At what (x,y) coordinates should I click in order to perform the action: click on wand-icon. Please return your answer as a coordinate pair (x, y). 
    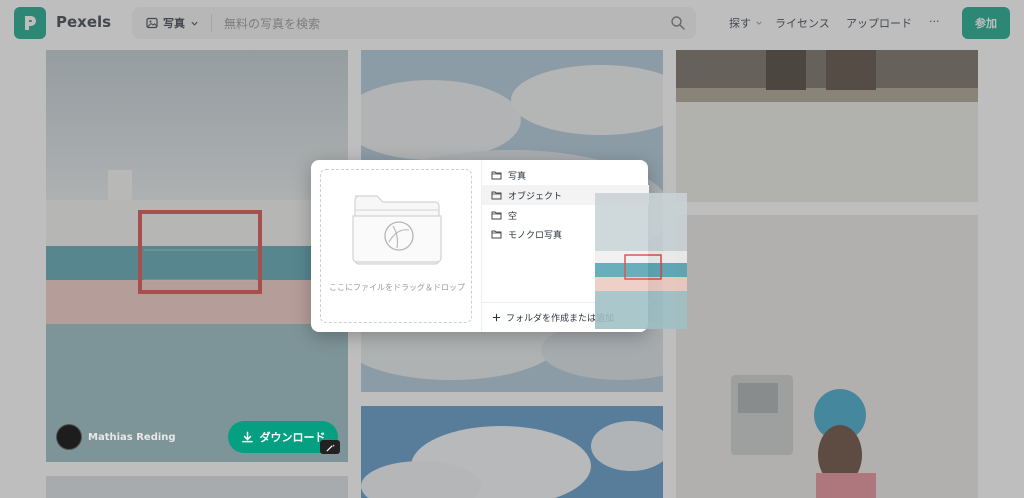
    Looking at the image, I should click on (330, 447).